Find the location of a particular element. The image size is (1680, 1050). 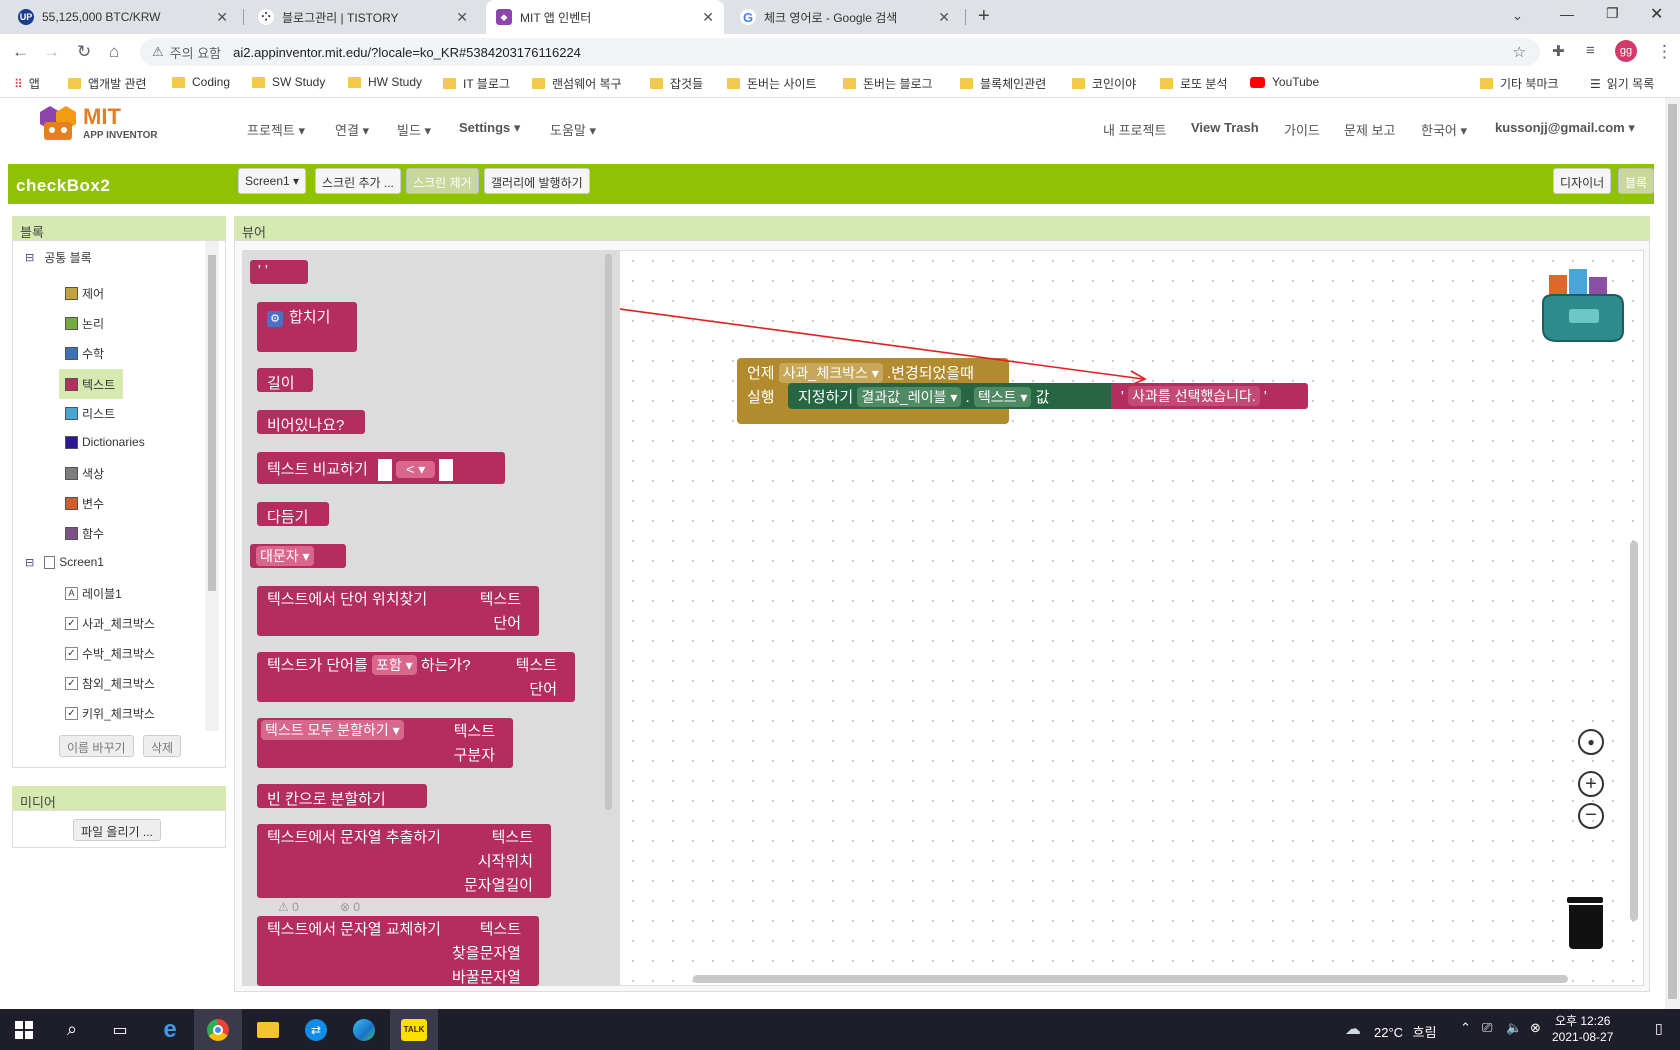

category-logic: 논리 is located at coordinates (84, 323).